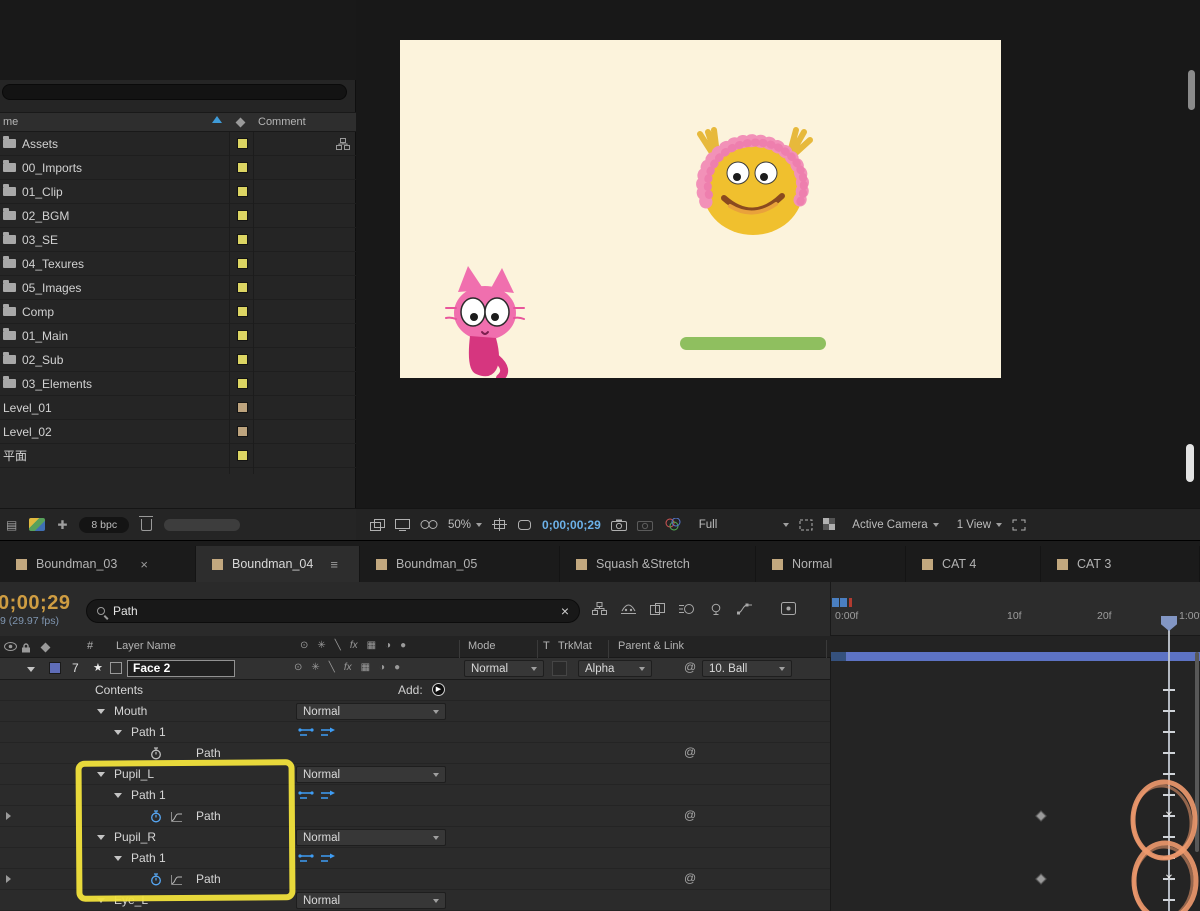 The width and height of the screenshot is (1200, 911). What do you see at coordinates (377, 524) in the screenshot?
I see `layers-icon` at bounding box center [377, 524].